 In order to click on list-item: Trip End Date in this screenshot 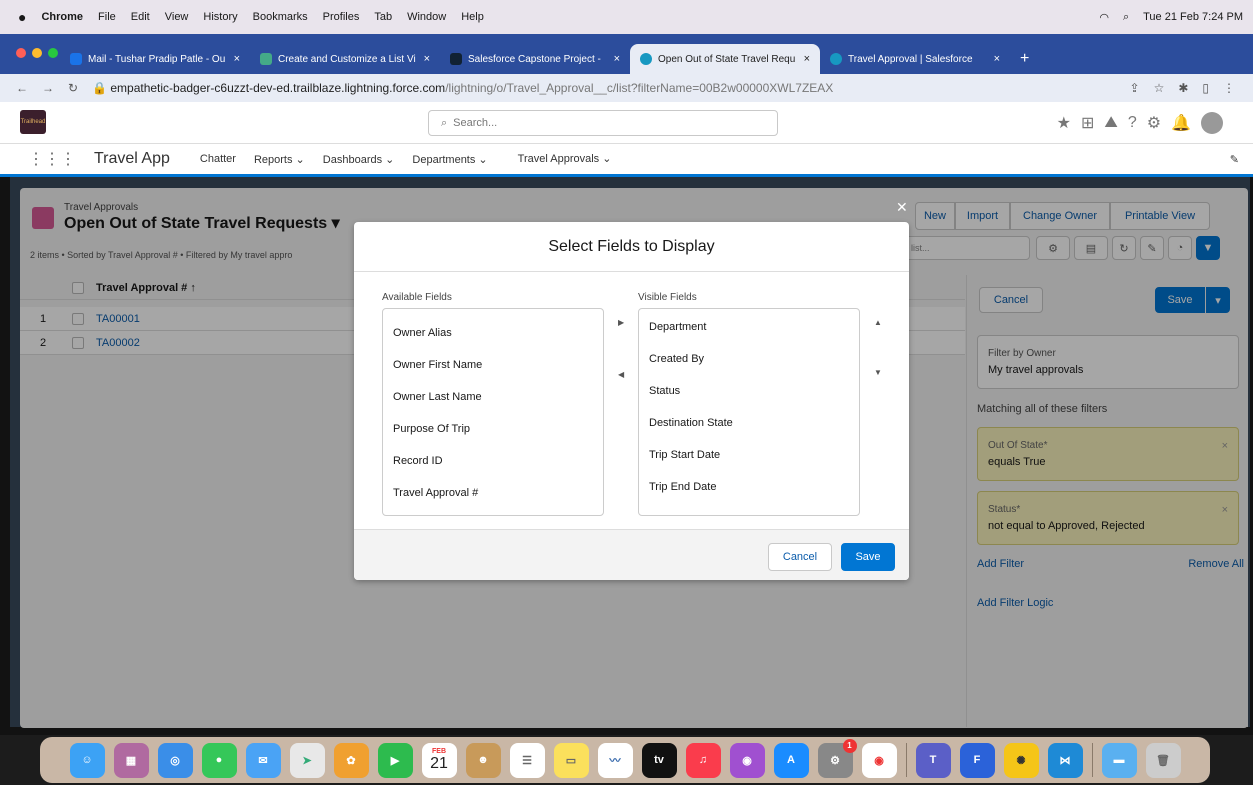, I will do `click(749, 487)`.